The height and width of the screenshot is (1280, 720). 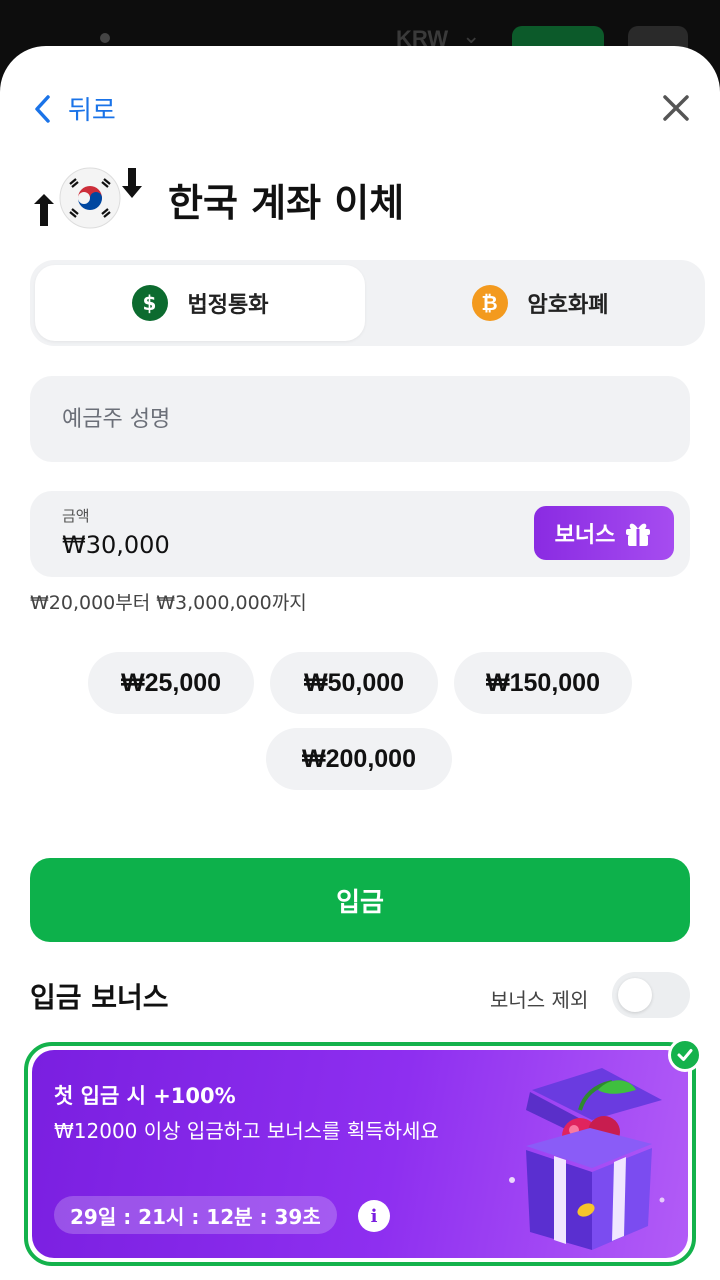 I want to click on quick-amount-chip: ₩200,000, so click(x=359, y=759).